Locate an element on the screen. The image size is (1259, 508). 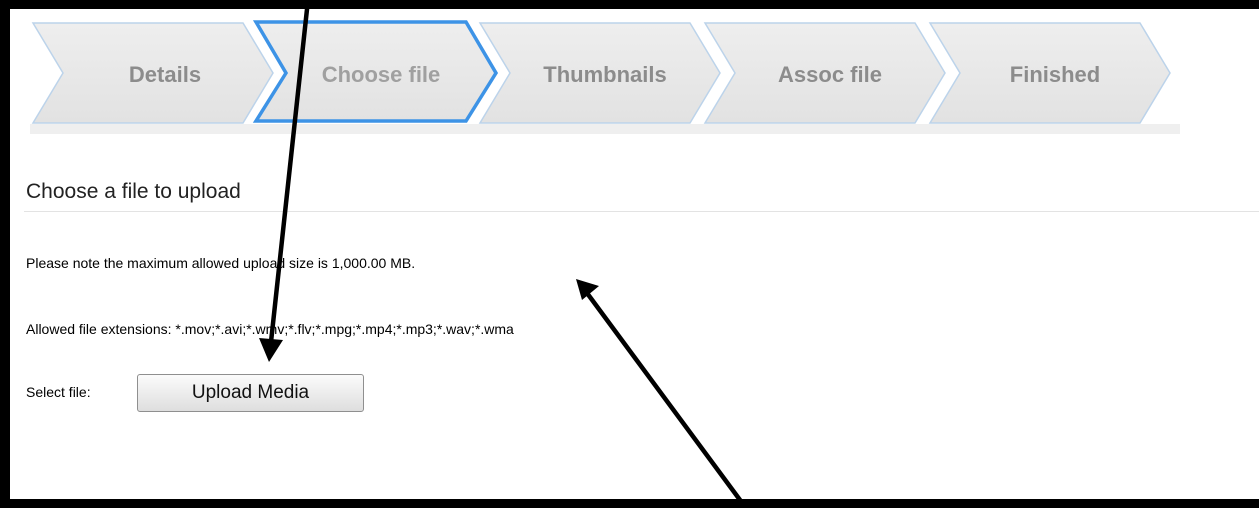
step-details: Details is located at coordinates (165, 75).